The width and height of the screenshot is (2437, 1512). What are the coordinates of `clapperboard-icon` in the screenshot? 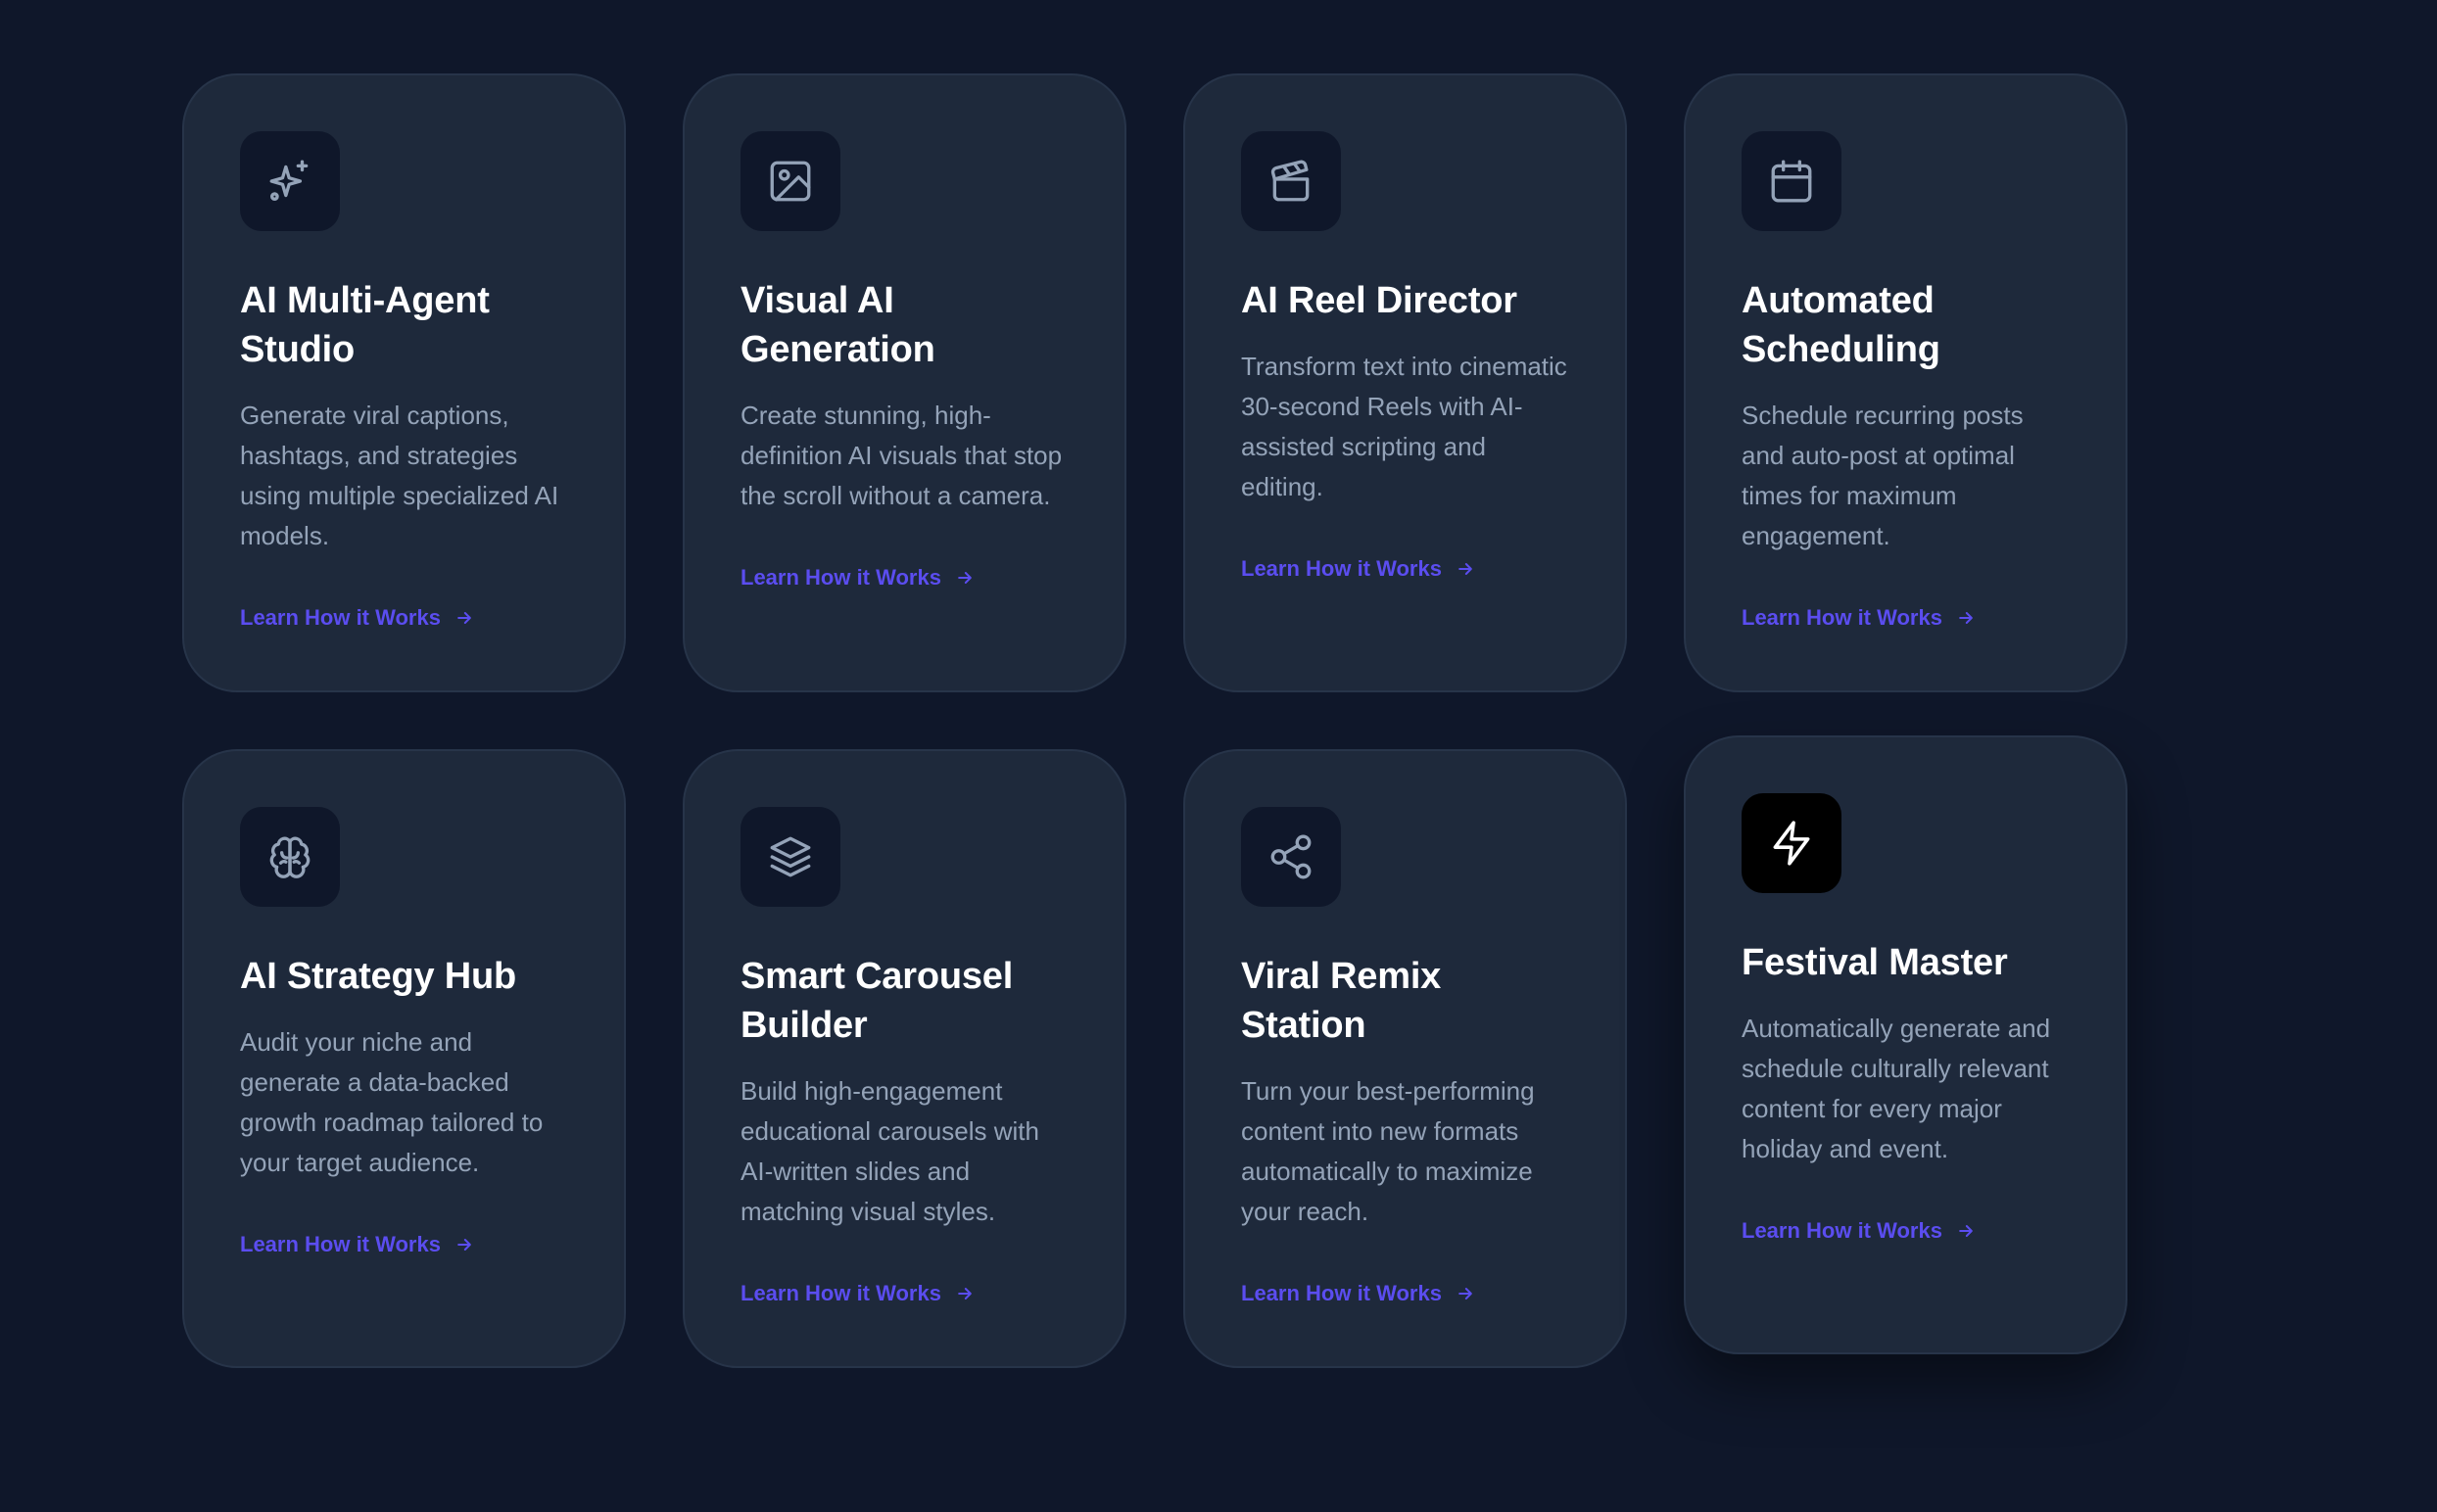 It's located at (1291, 181).